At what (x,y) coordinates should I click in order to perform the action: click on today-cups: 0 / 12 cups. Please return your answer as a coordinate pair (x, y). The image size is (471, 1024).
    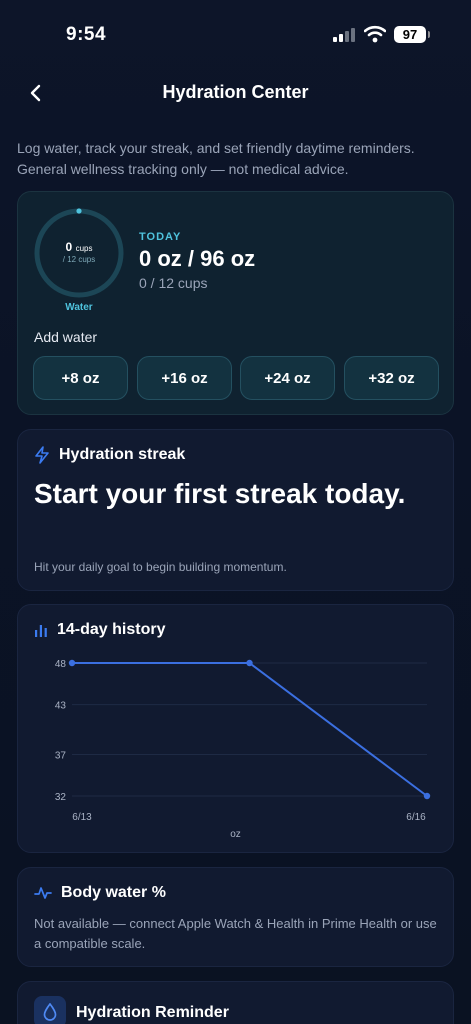
    Looking at the image, I should click on (173, 283).